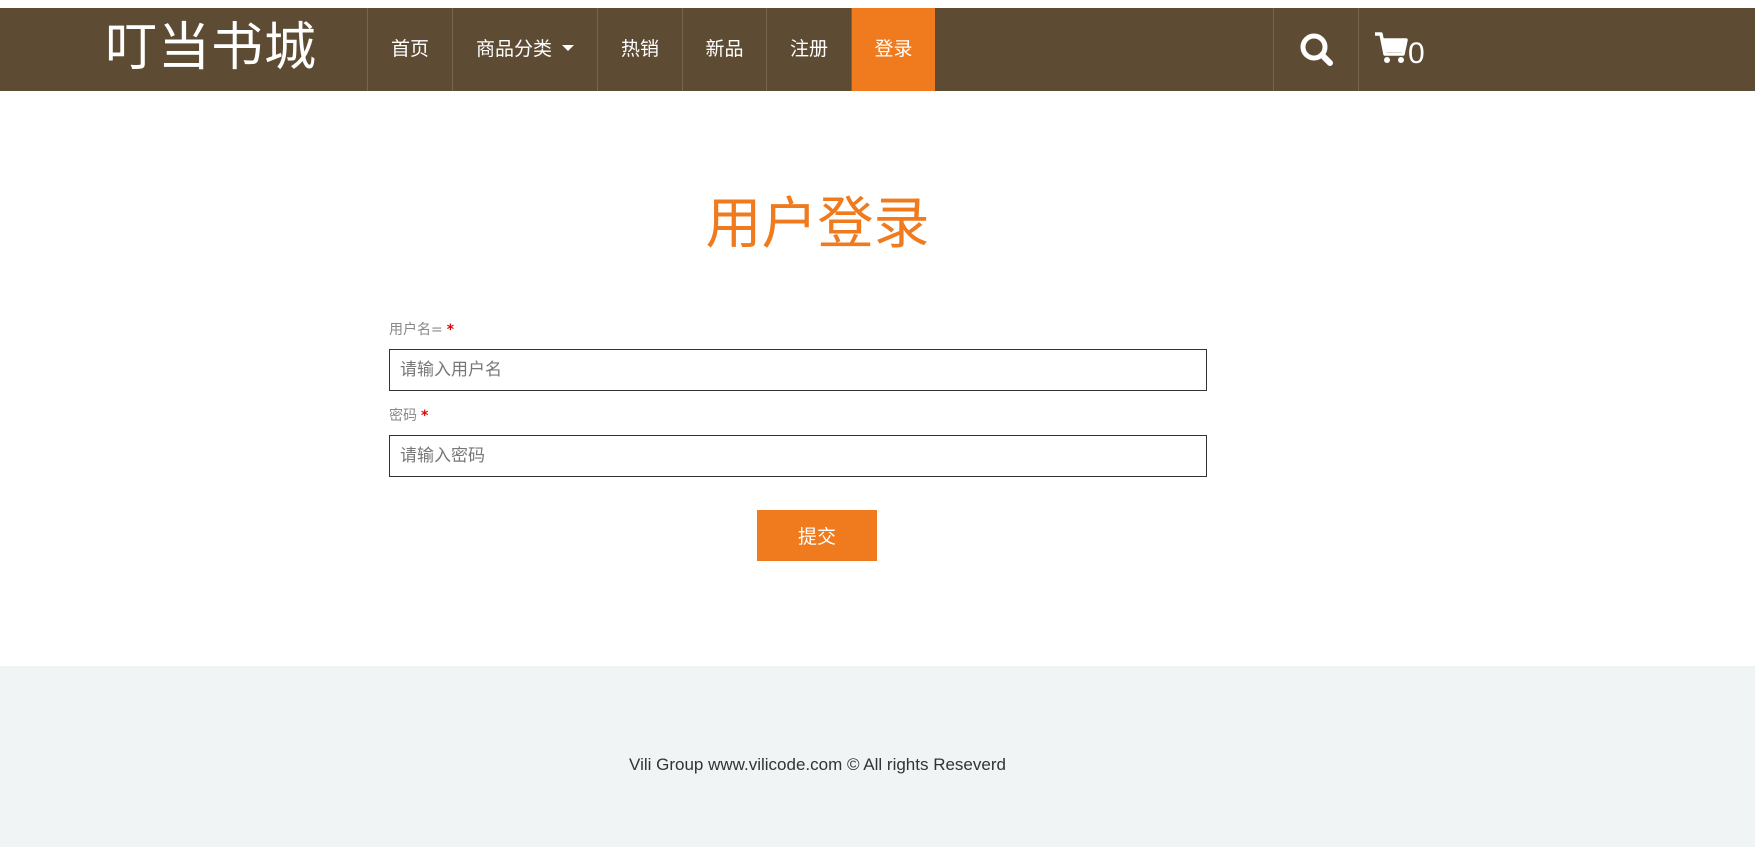 Image resolution: width=1755 pixels, height=847 pixels. I want to click on nav-item-register: 注册, so click(809, 49).